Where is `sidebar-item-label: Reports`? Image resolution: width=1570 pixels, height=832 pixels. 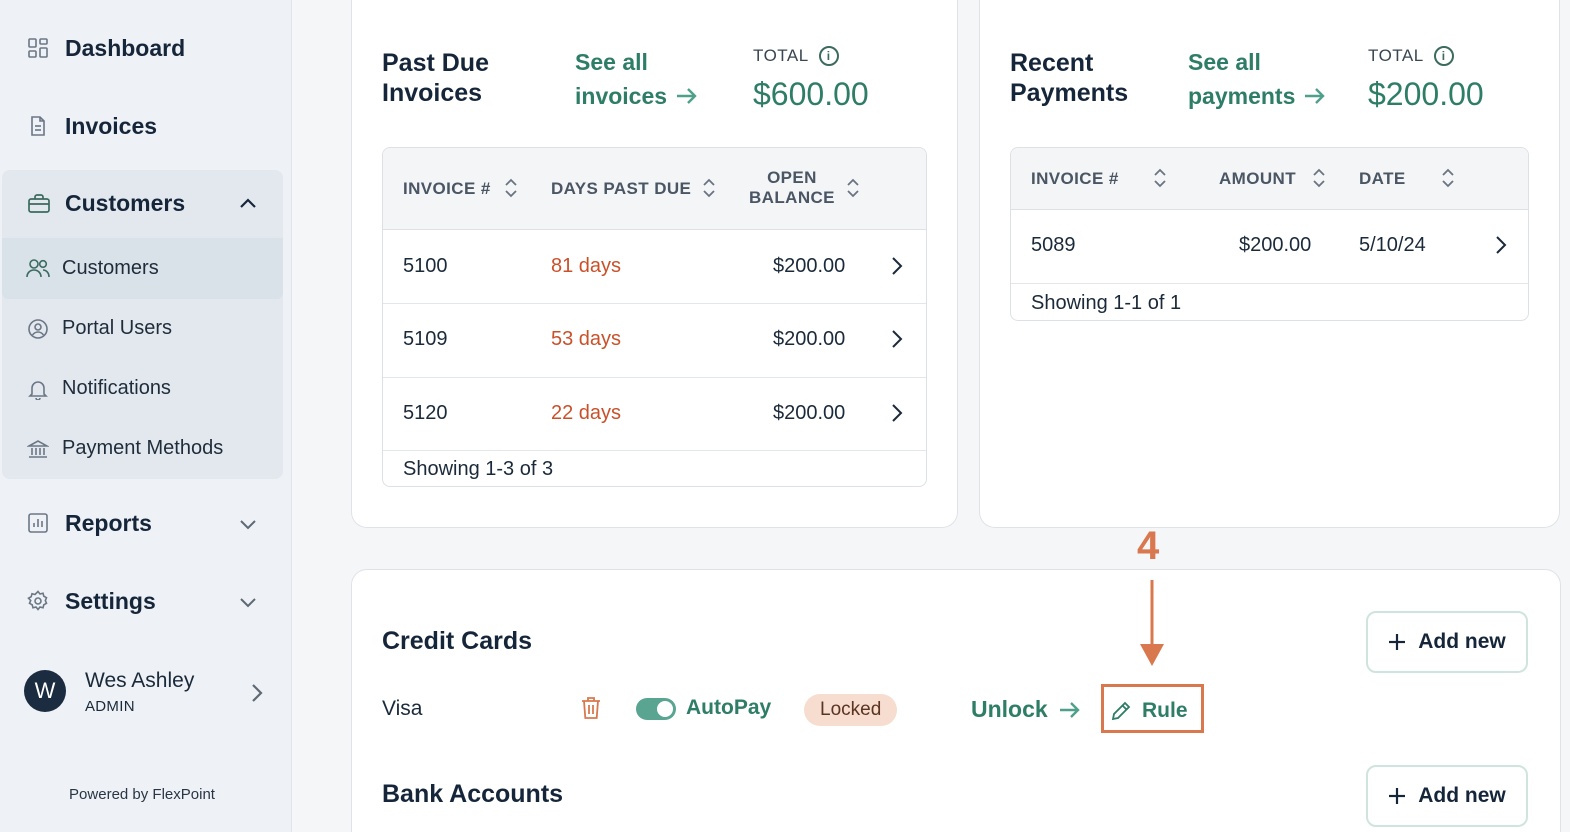 sidebar-item-label: Reports is located at coordinates (108, 523).